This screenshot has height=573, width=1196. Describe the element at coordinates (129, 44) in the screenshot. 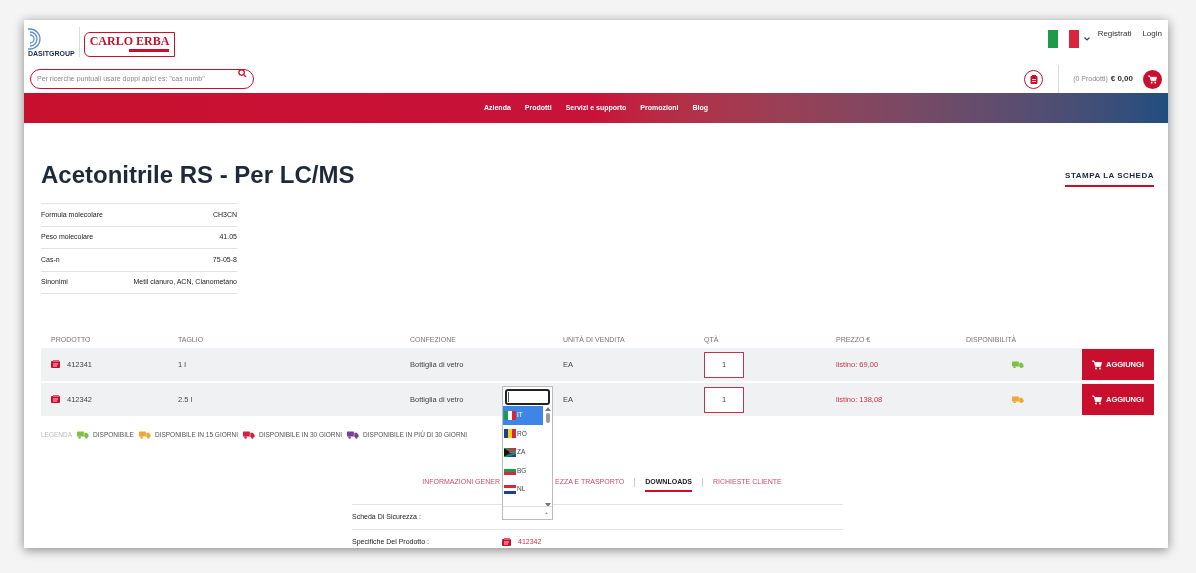

I see `brand-logo: CARLO ERBA` at that location.